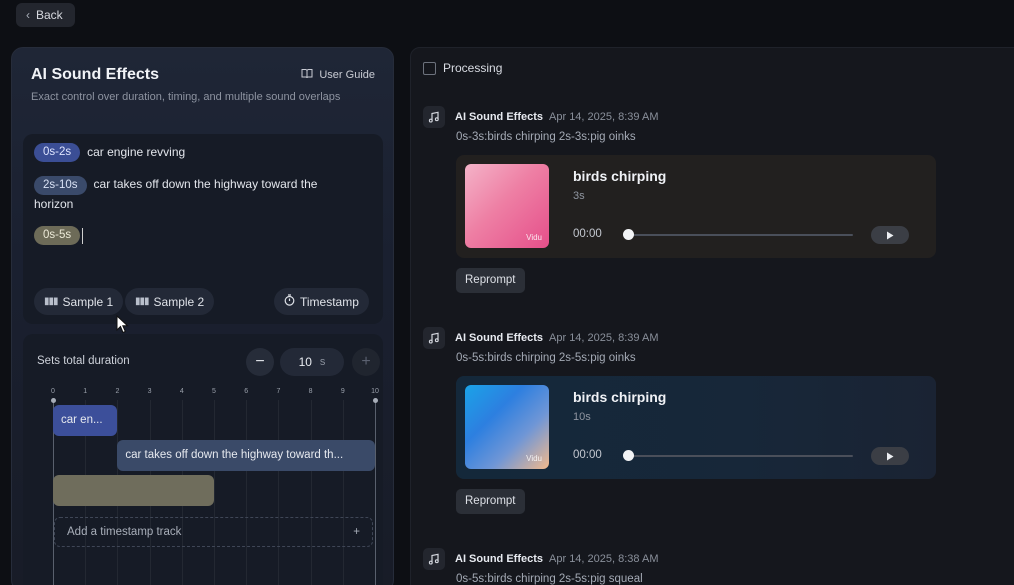  Describe the element at coordinates (53, 391) in the screenshot. I see `tick-label: 0` at that location.